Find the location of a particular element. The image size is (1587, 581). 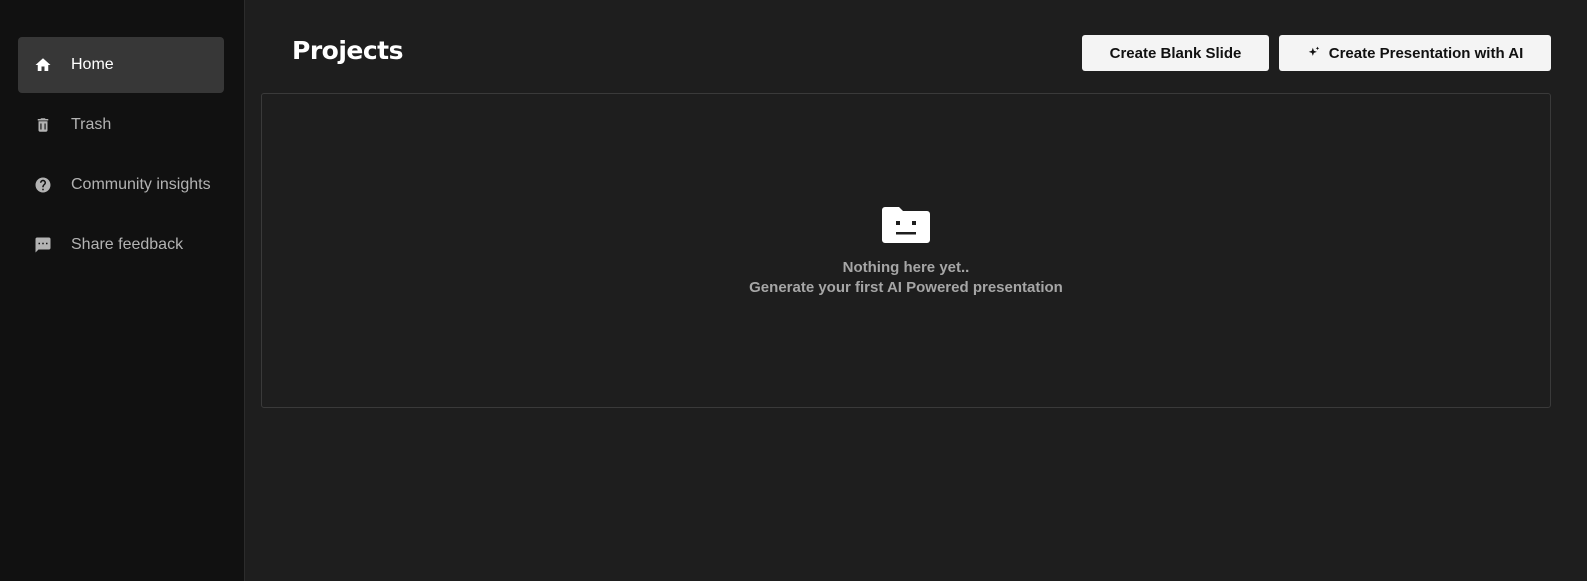

empty-state-title: Nothing here yet.. is located at coordinates (906, 267).